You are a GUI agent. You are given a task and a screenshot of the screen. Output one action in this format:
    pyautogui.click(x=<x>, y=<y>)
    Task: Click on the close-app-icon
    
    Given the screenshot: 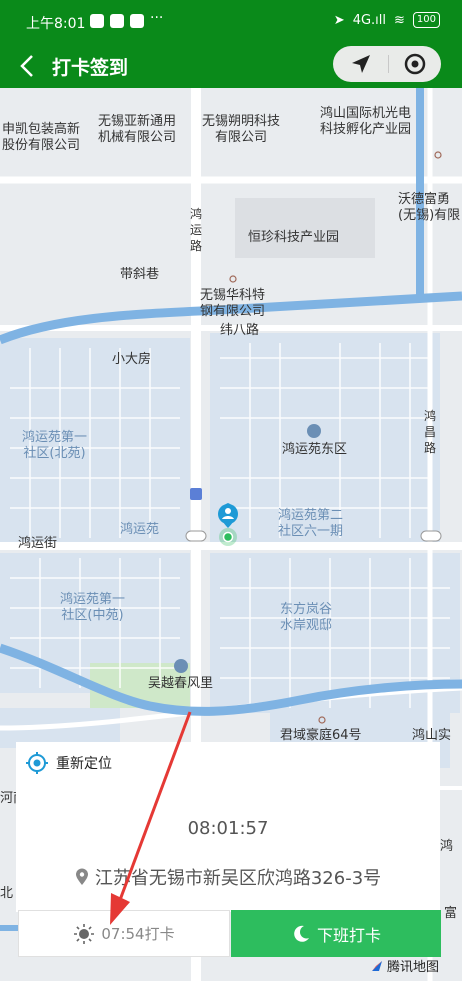 What is the action you would take?
    pyautogui.click(x=415, y=64)
    